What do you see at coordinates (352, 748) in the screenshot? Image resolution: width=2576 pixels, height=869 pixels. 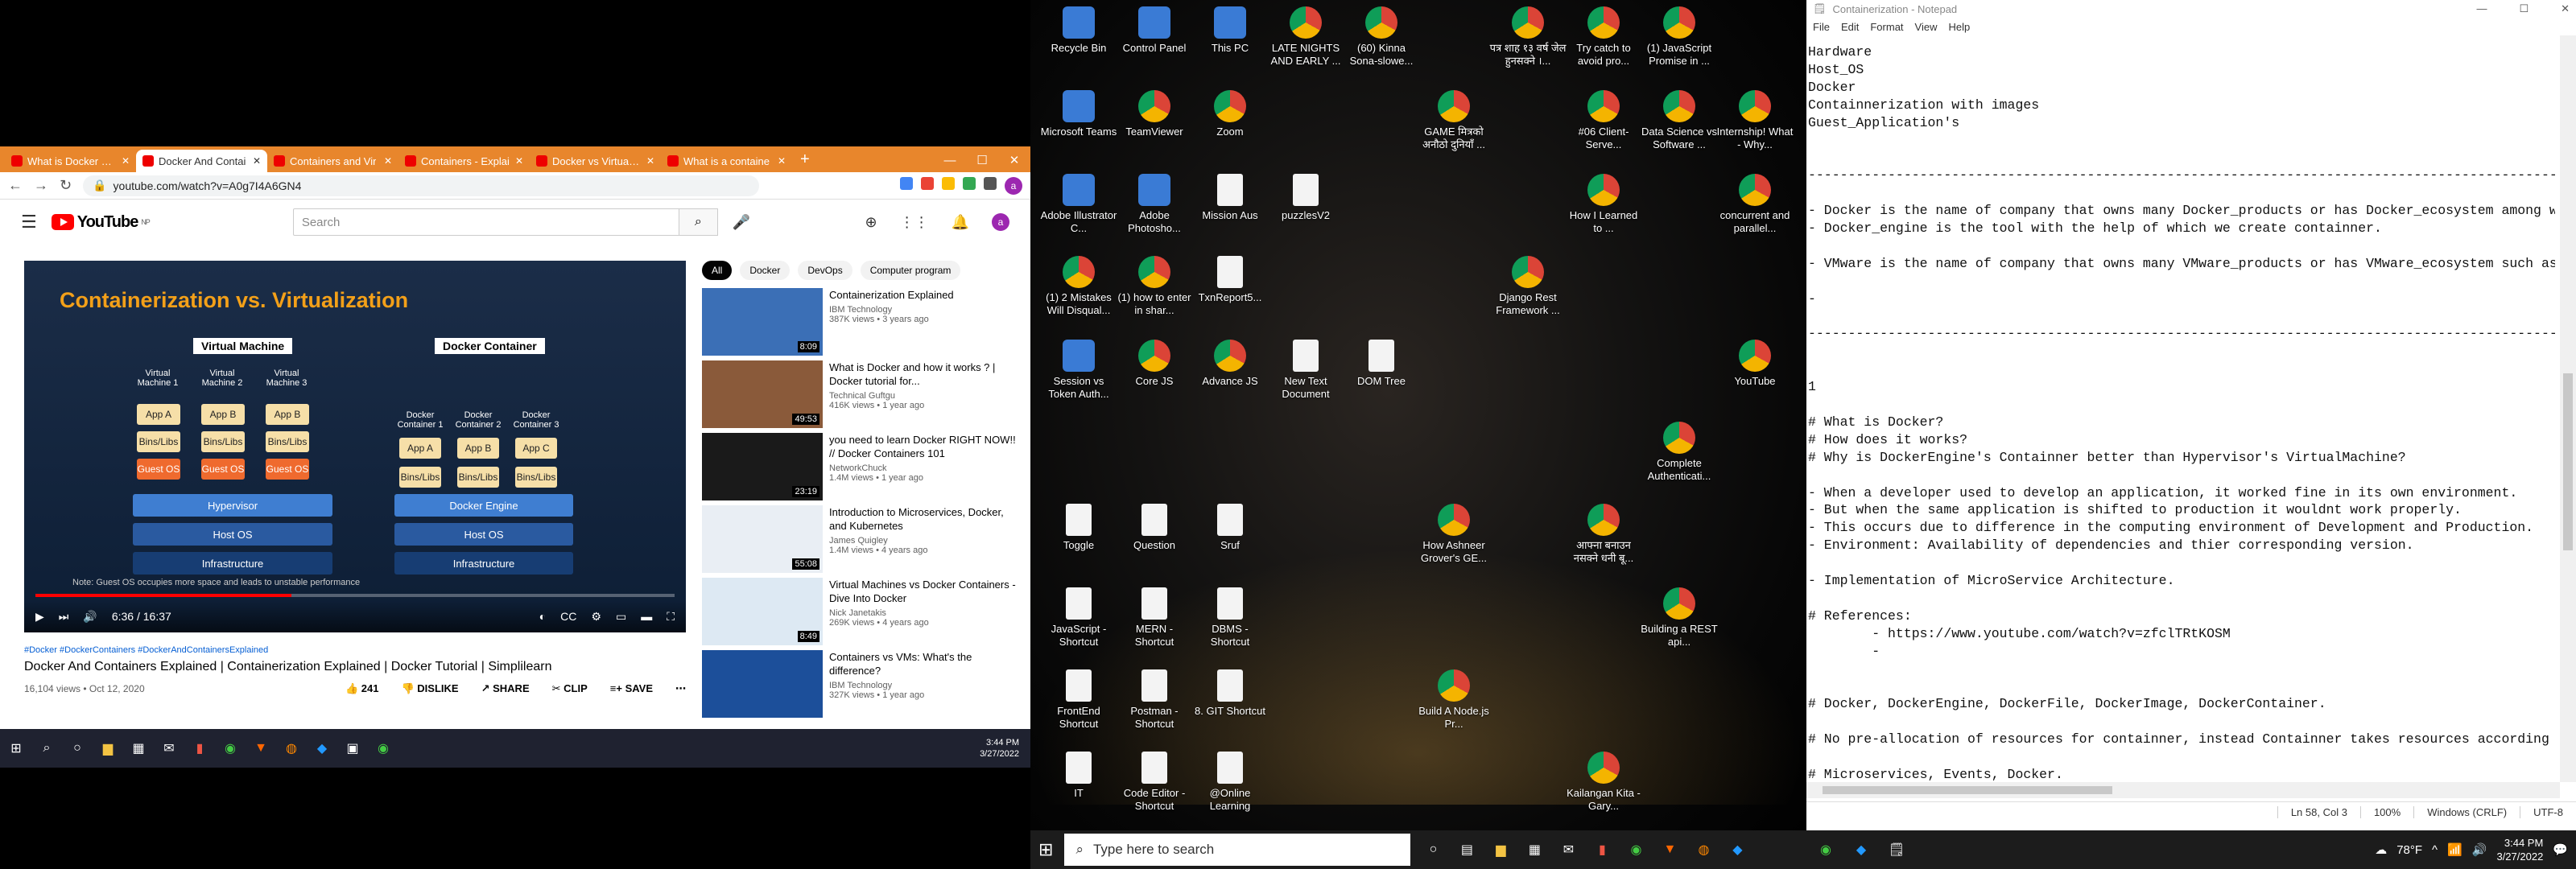 I see `terminal-icon: ▣` at bounding box center [352, 748].